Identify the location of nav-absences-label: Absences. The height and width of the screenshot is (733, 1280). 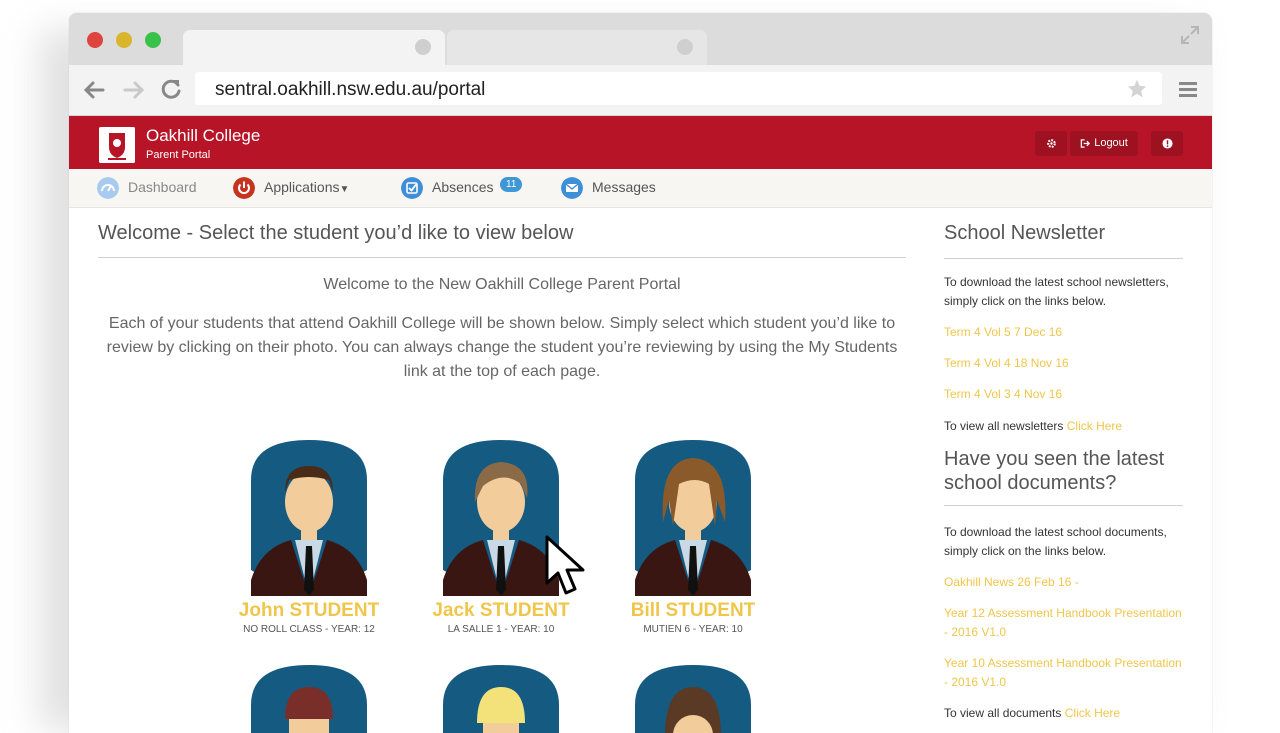
(463, 187).